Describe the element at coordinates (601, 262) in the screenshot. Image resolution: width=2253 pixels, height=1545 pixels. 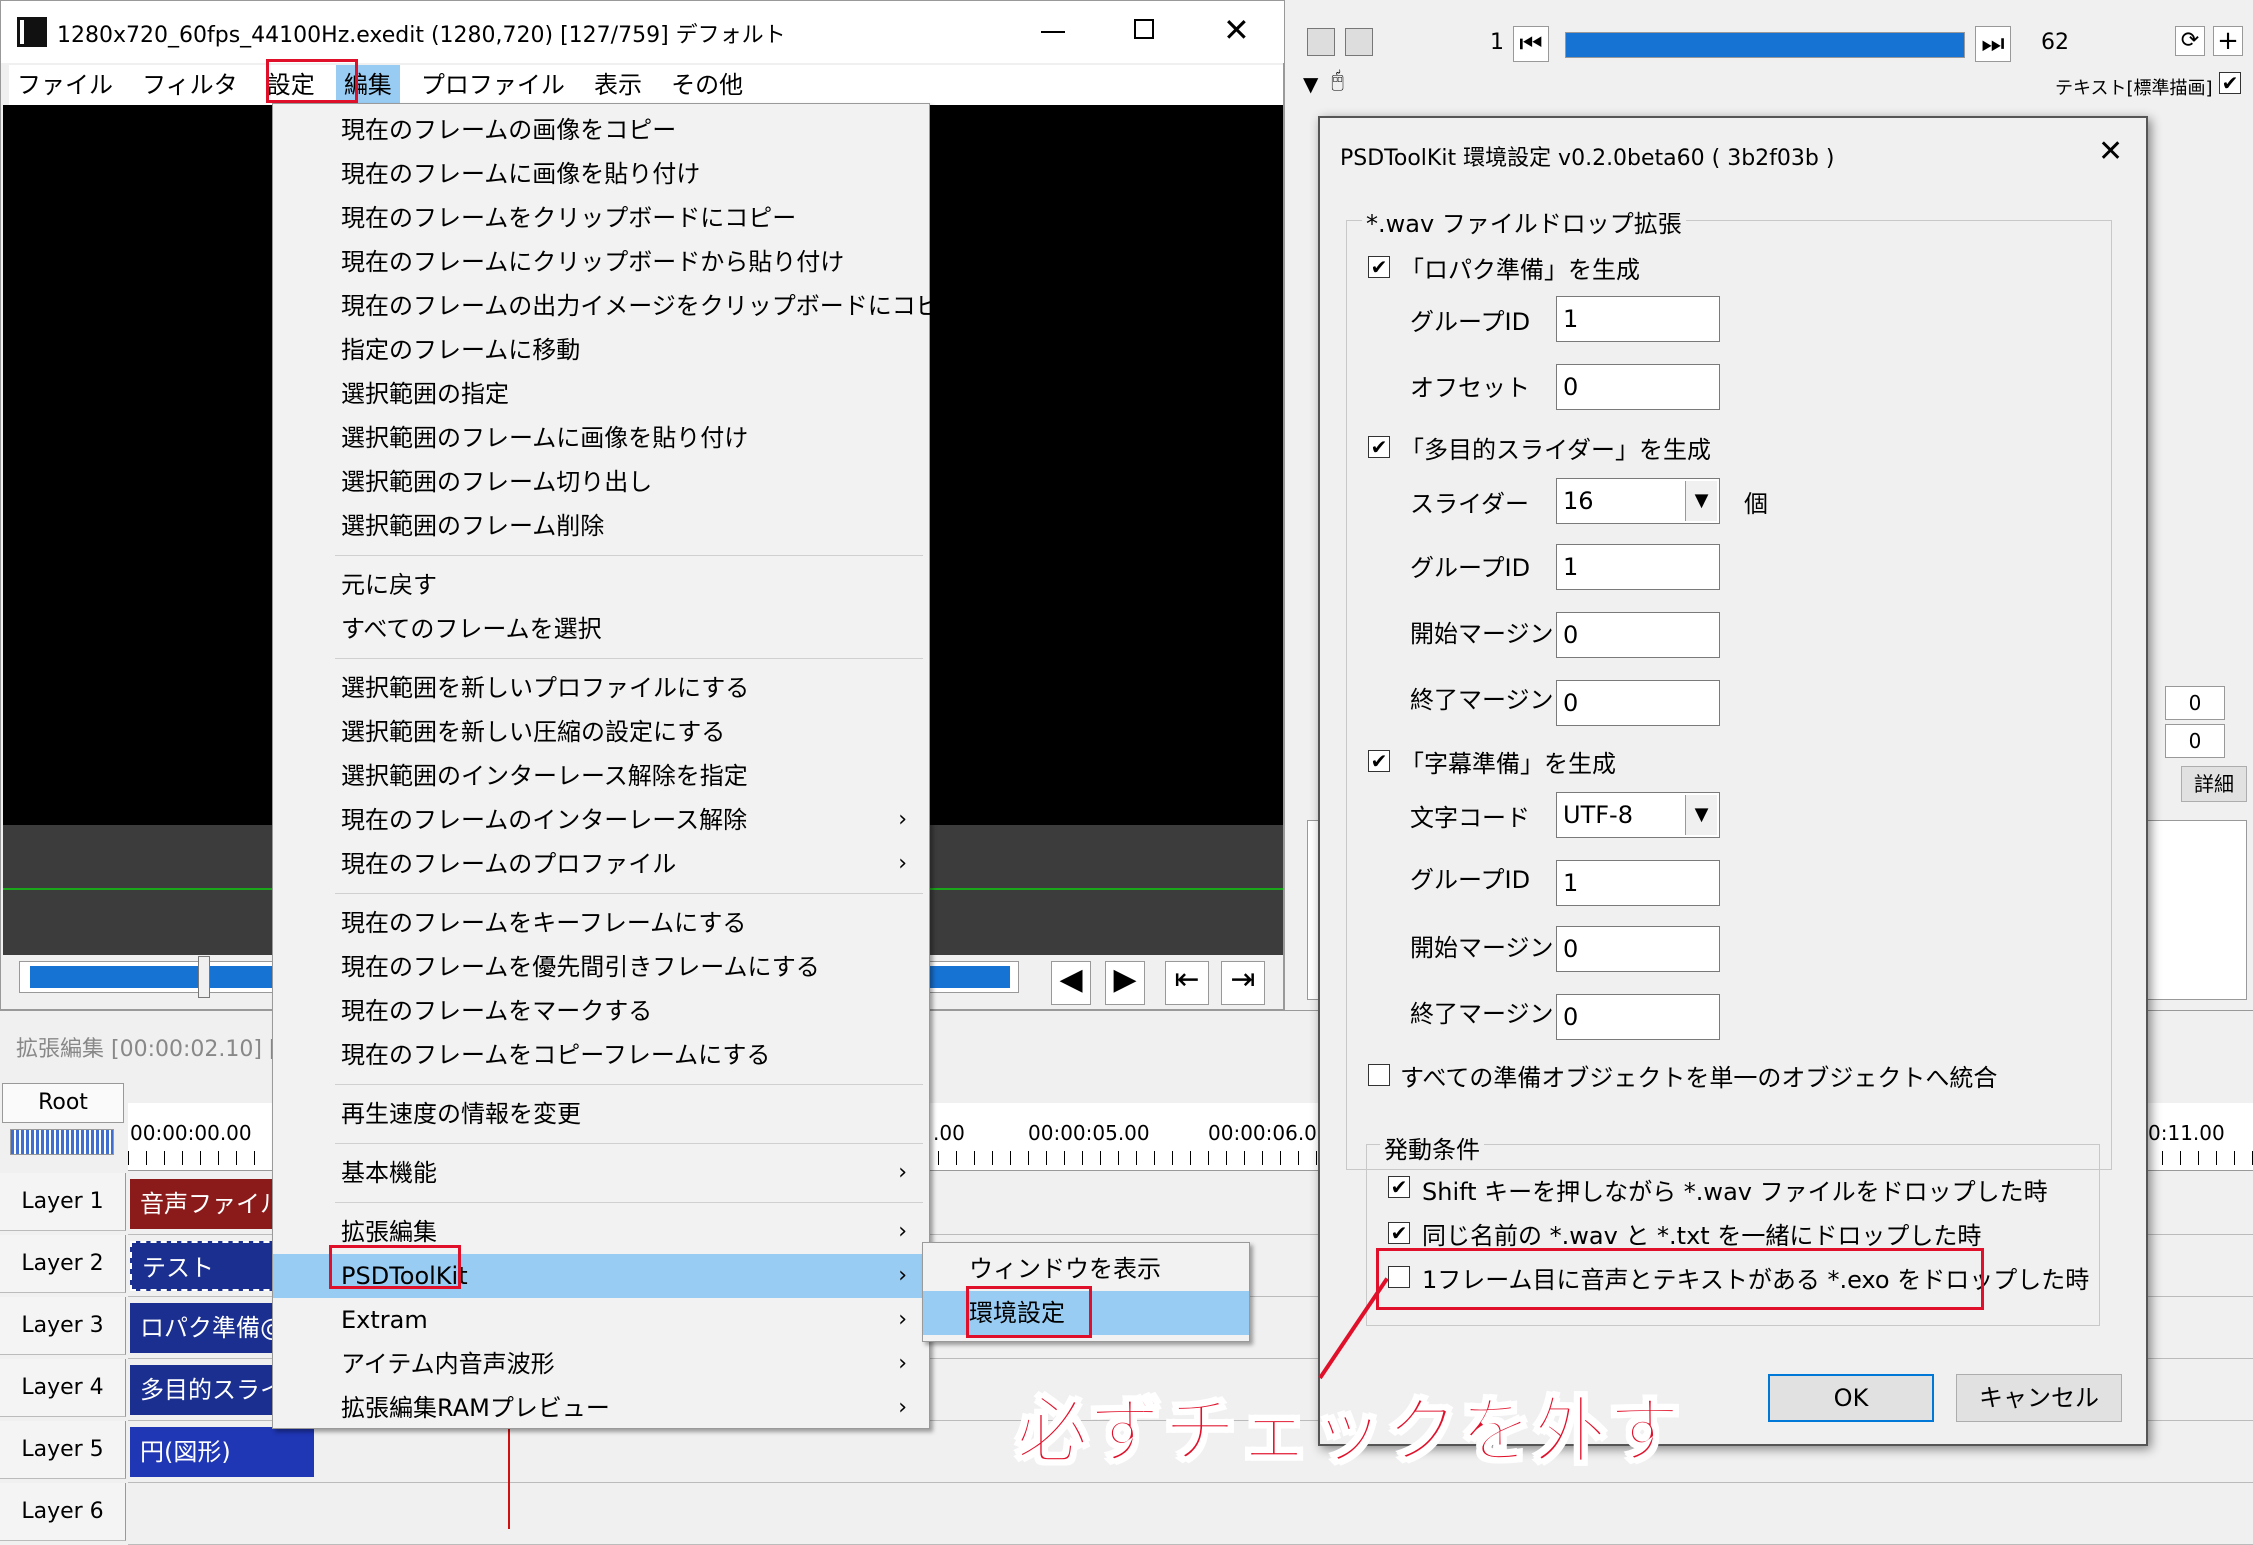
I see `edit-menu-item: 現在のフレームにクリップボードから貼り付け` at that location.